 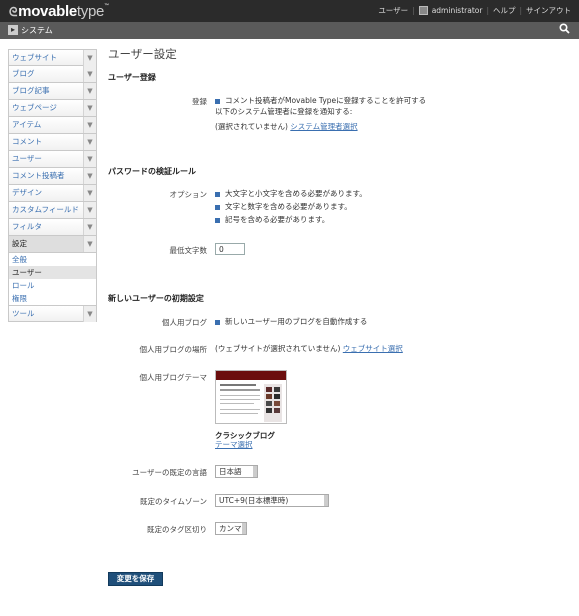 I want to click on sidebar-item-pages: ウェブページ ▼, so click(x=52, y=108).